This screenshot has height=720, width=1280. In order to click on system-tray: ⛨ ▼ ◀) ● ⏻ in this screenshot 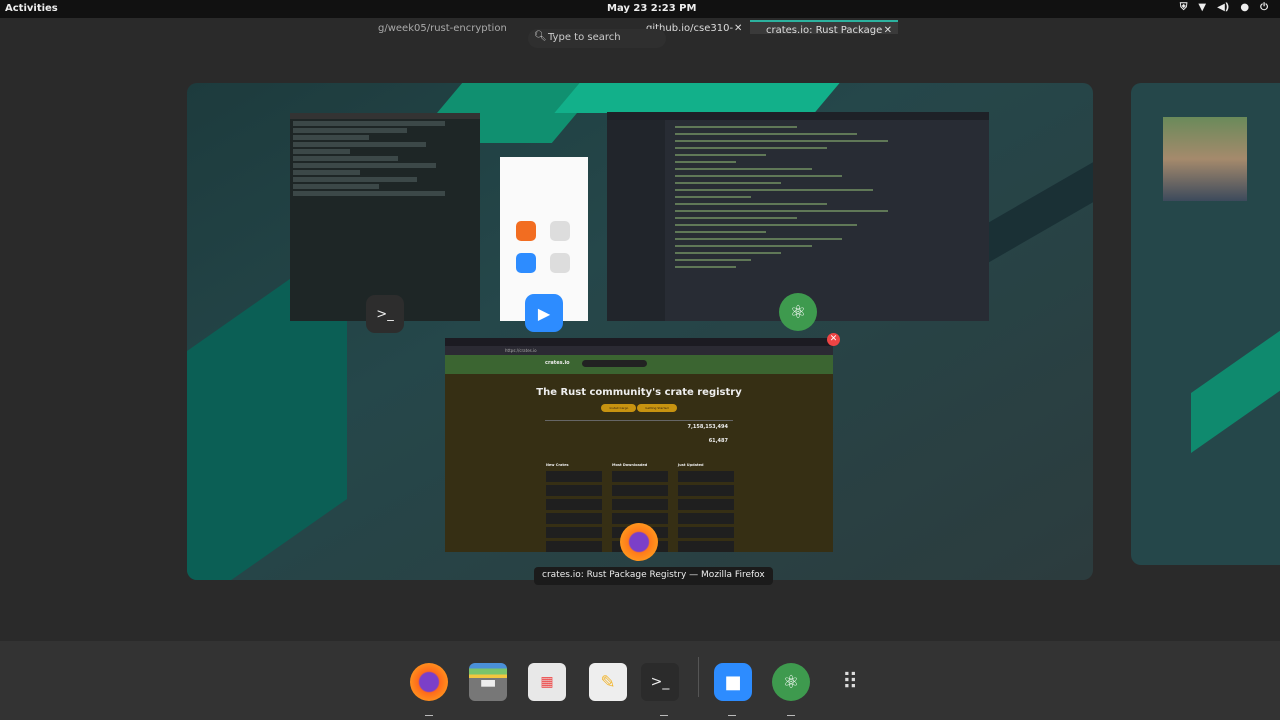, I will do `click(1224, 7)`.